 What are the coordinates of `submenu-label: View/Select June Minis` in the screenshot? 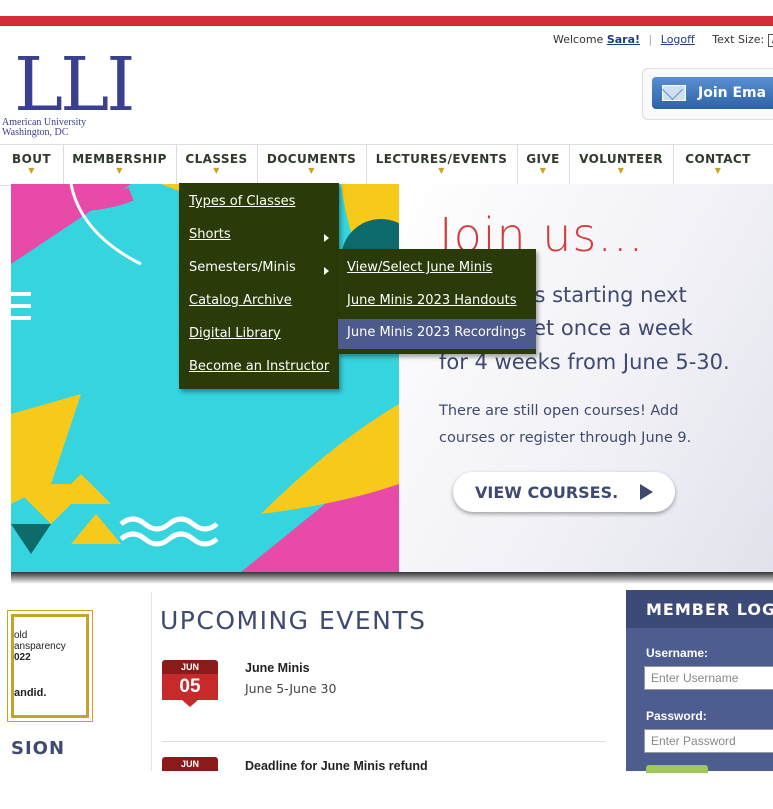 It's located at (420, 267).